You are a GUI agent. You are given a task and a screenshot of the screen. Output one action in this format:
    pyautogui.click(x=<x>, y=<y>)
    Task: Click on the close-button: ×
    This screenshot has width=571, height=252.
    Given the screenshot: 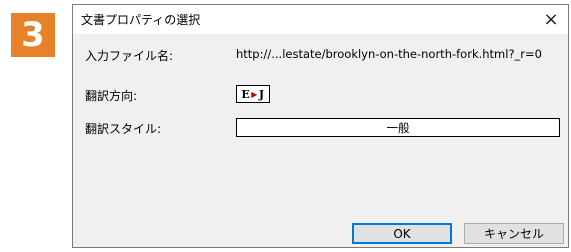 What is the action you would take?
    pyautogui.click(x=551, y=19)
    